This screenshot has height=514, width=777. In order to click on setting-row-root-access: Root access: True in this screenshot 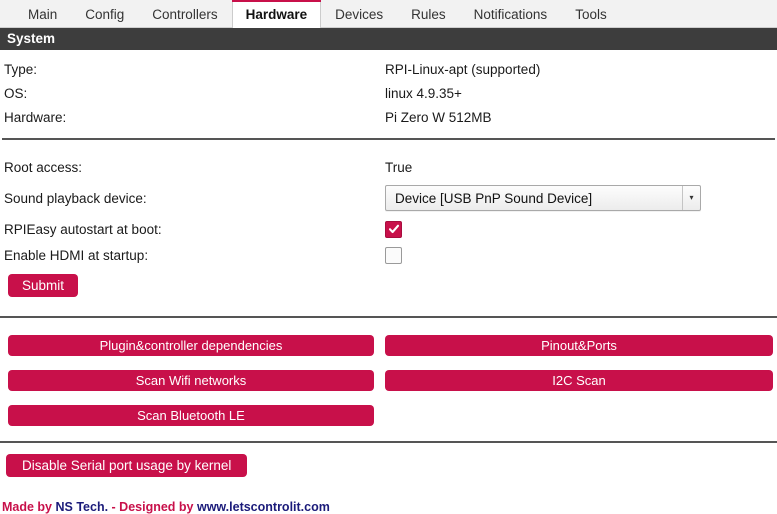, I will do `click(388, 167)`.